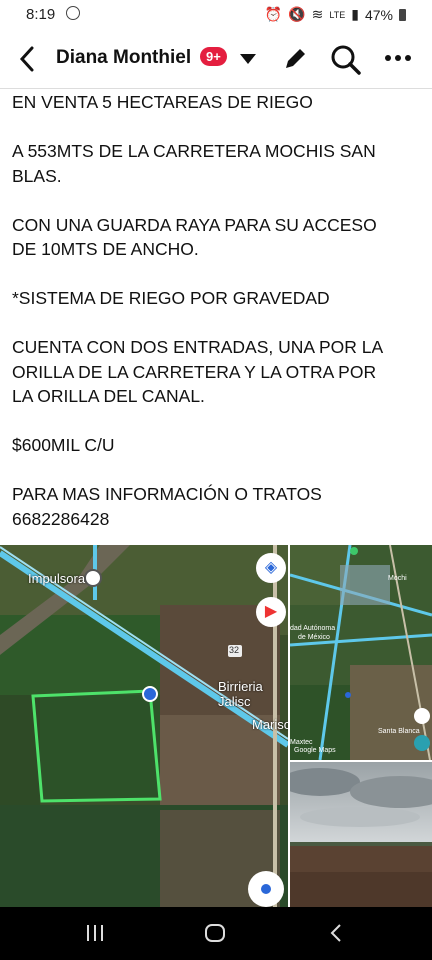 This screenshot has width=432, height=960. What do you see at coordinates (266, 889) in the screenshot?
I see `location-dot` at bounding box center [266, 889].